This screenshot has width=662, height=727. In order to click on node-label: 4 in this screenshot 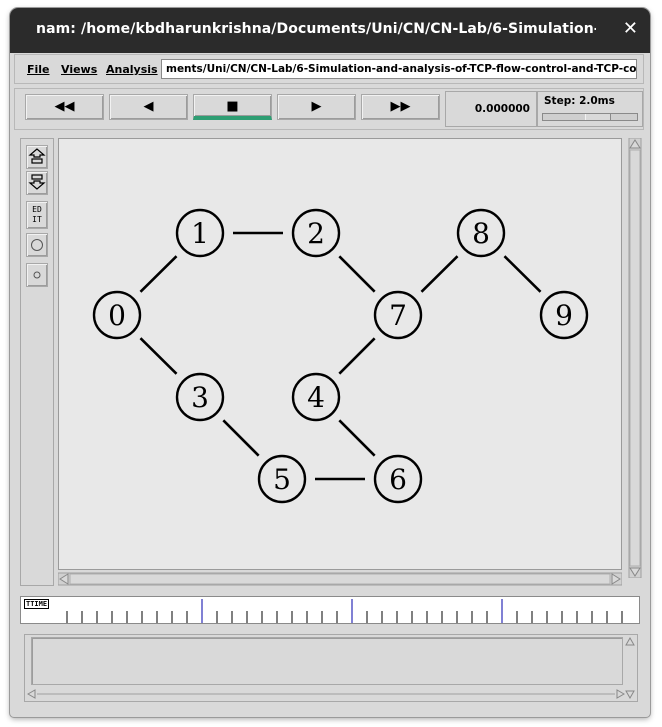, I will do `click(316, 397)`.